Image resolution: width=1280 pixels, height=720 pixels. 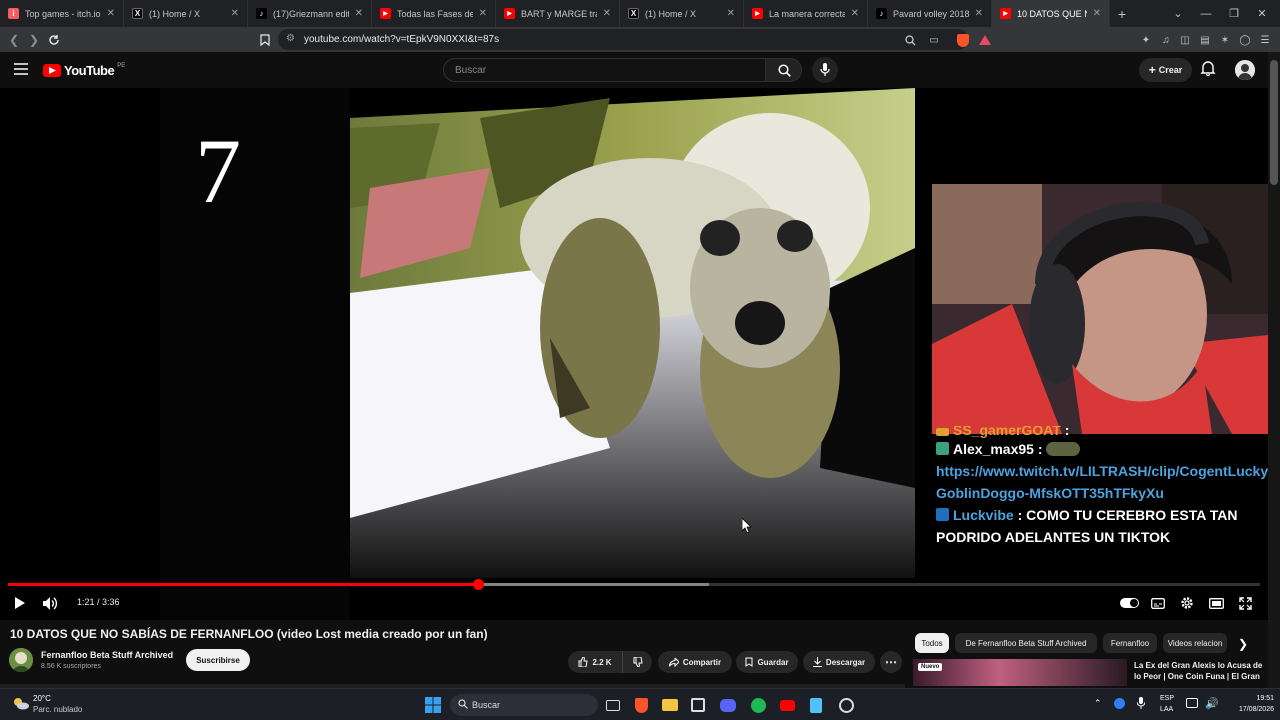 I want to click on file-explorer-icon, so click(x=670, y=705).